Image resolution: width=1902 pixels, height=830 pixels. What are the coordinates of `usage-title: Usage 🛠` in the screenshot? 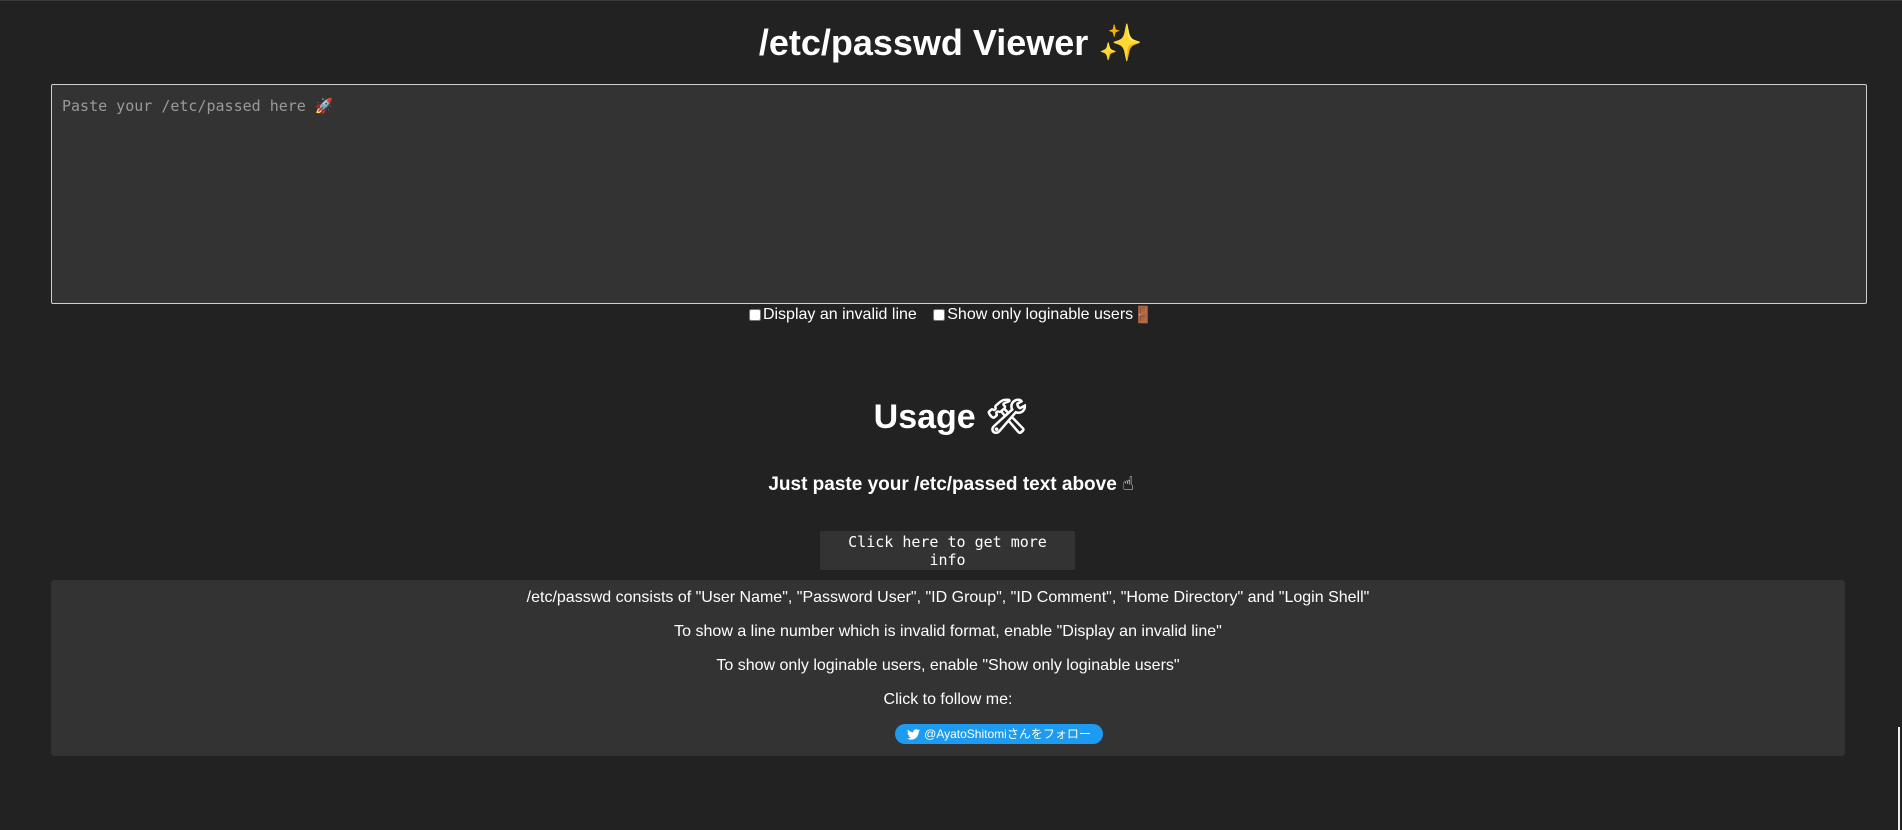 It's located at (951, 417).